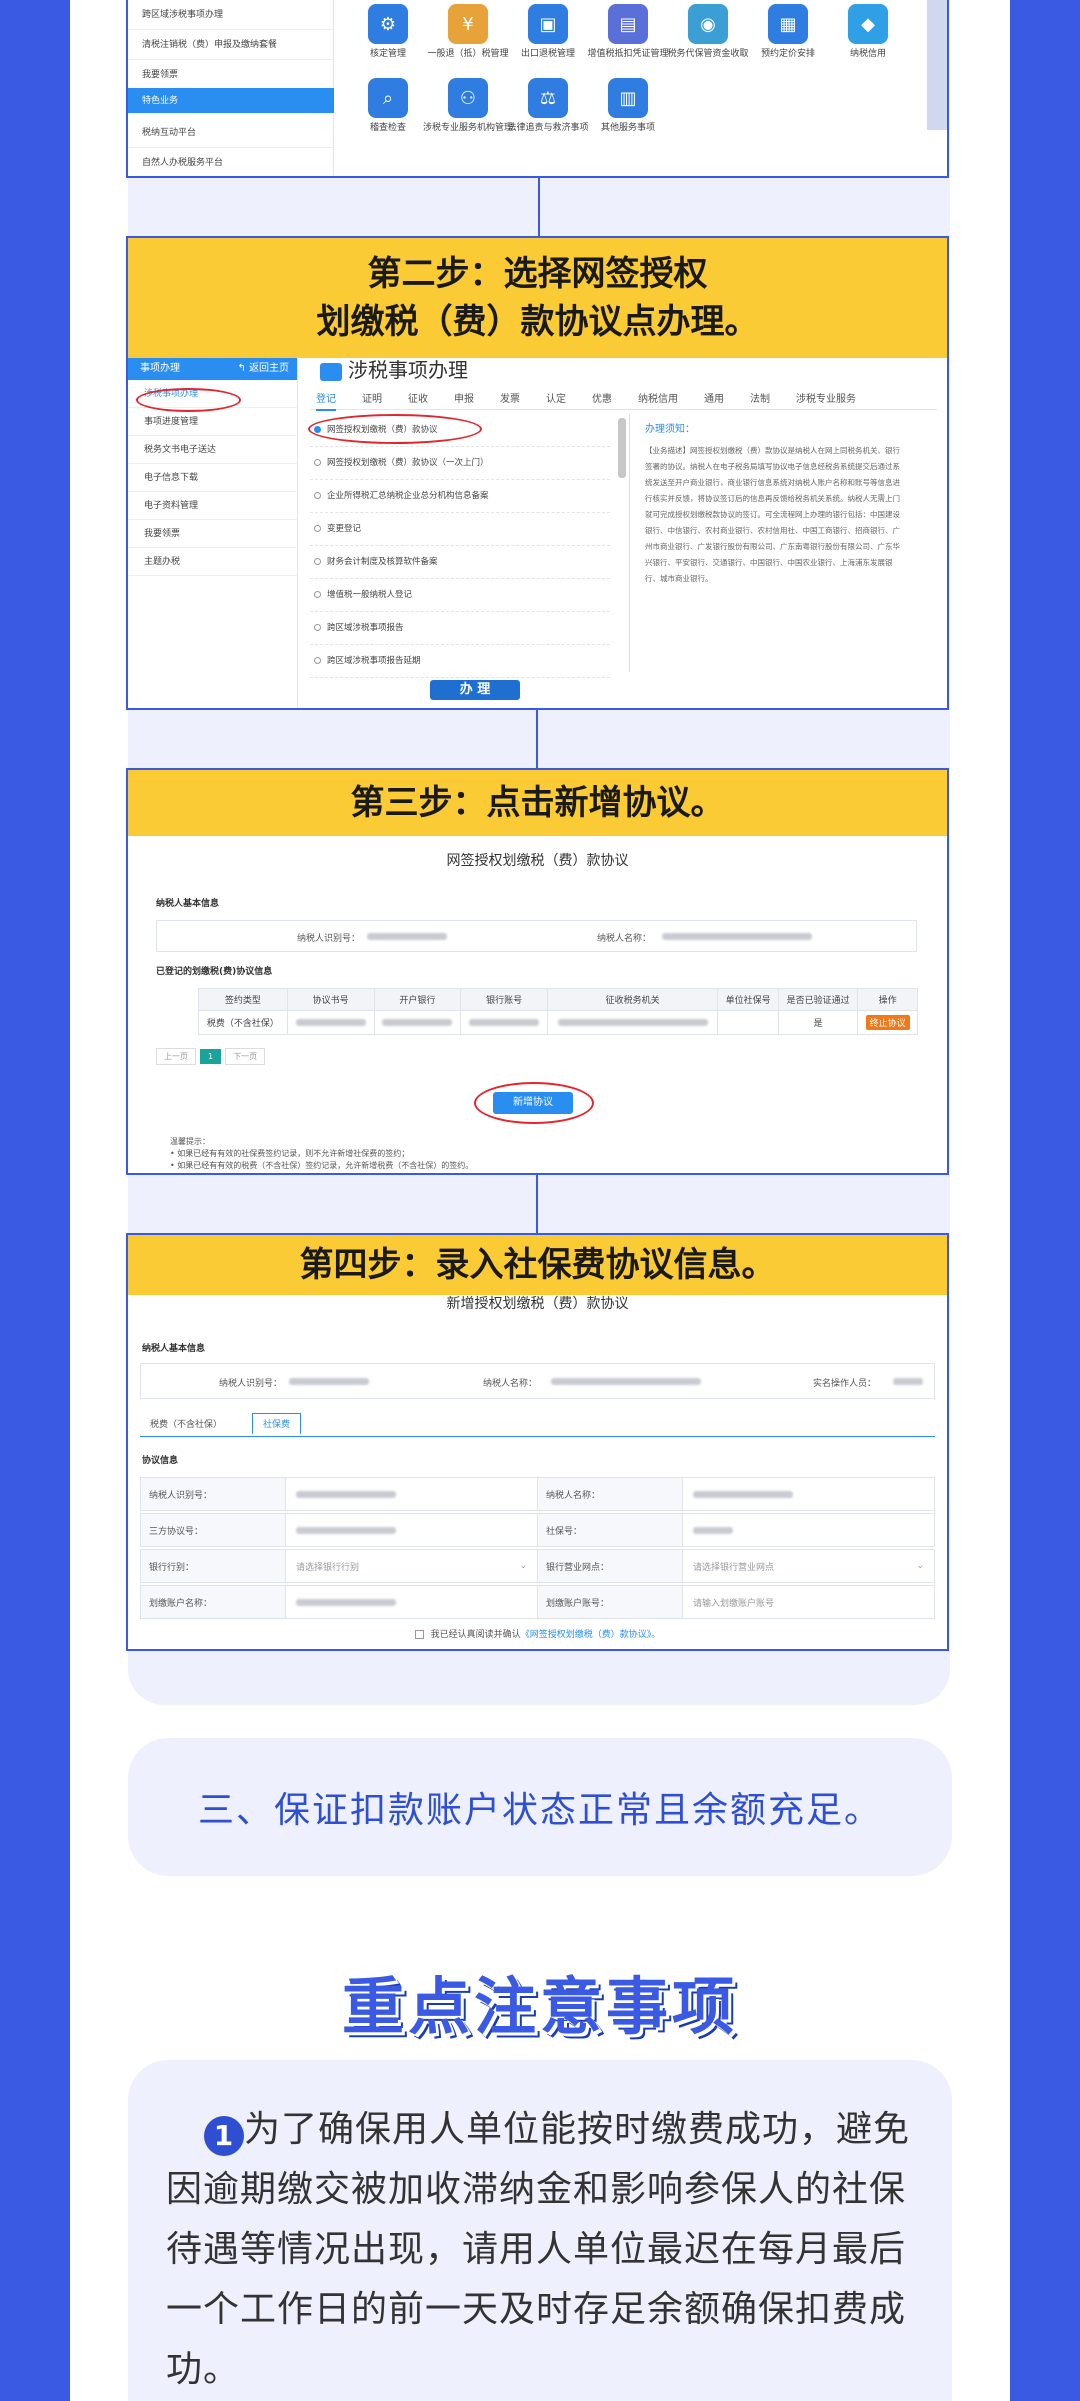 The height and width of the screenshot is (2401, 1080). What do you see at coordinates (174, 1349) in the screenshot?
I see `step4-section1: 纳税人基本信息` at bounding box center [174, 1349].